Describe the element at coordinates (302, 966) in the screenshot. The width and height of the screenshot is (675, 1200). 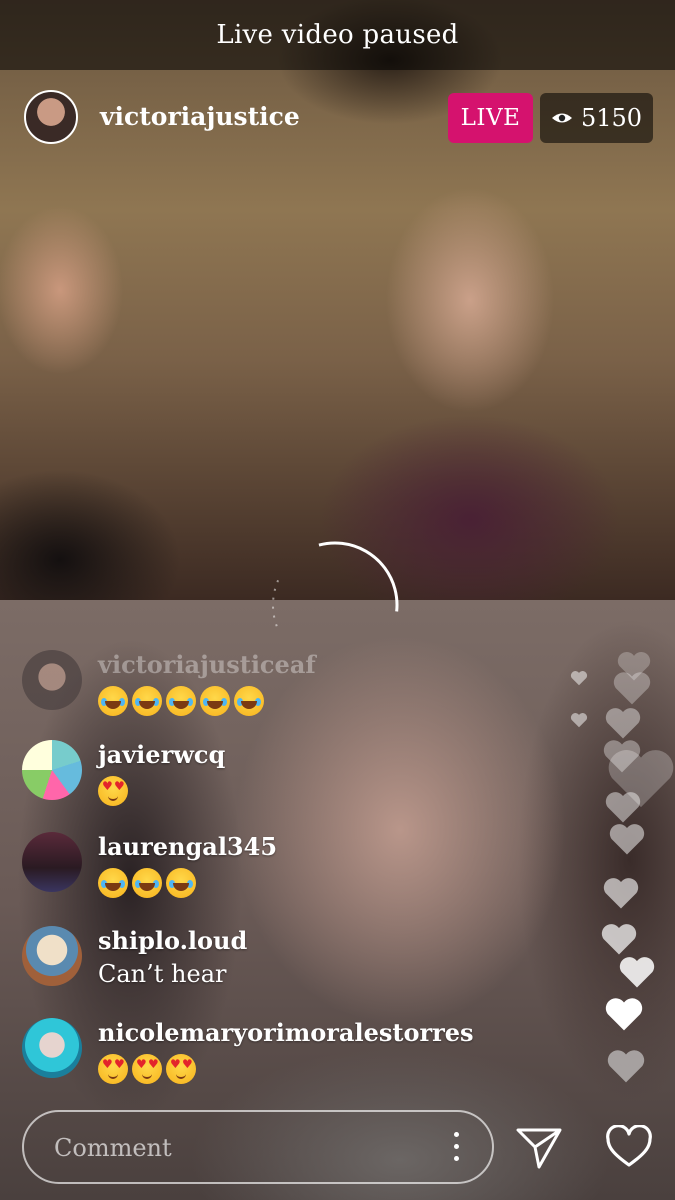
I see `comment-item: shiplo.loud Can’t hear` at that location.